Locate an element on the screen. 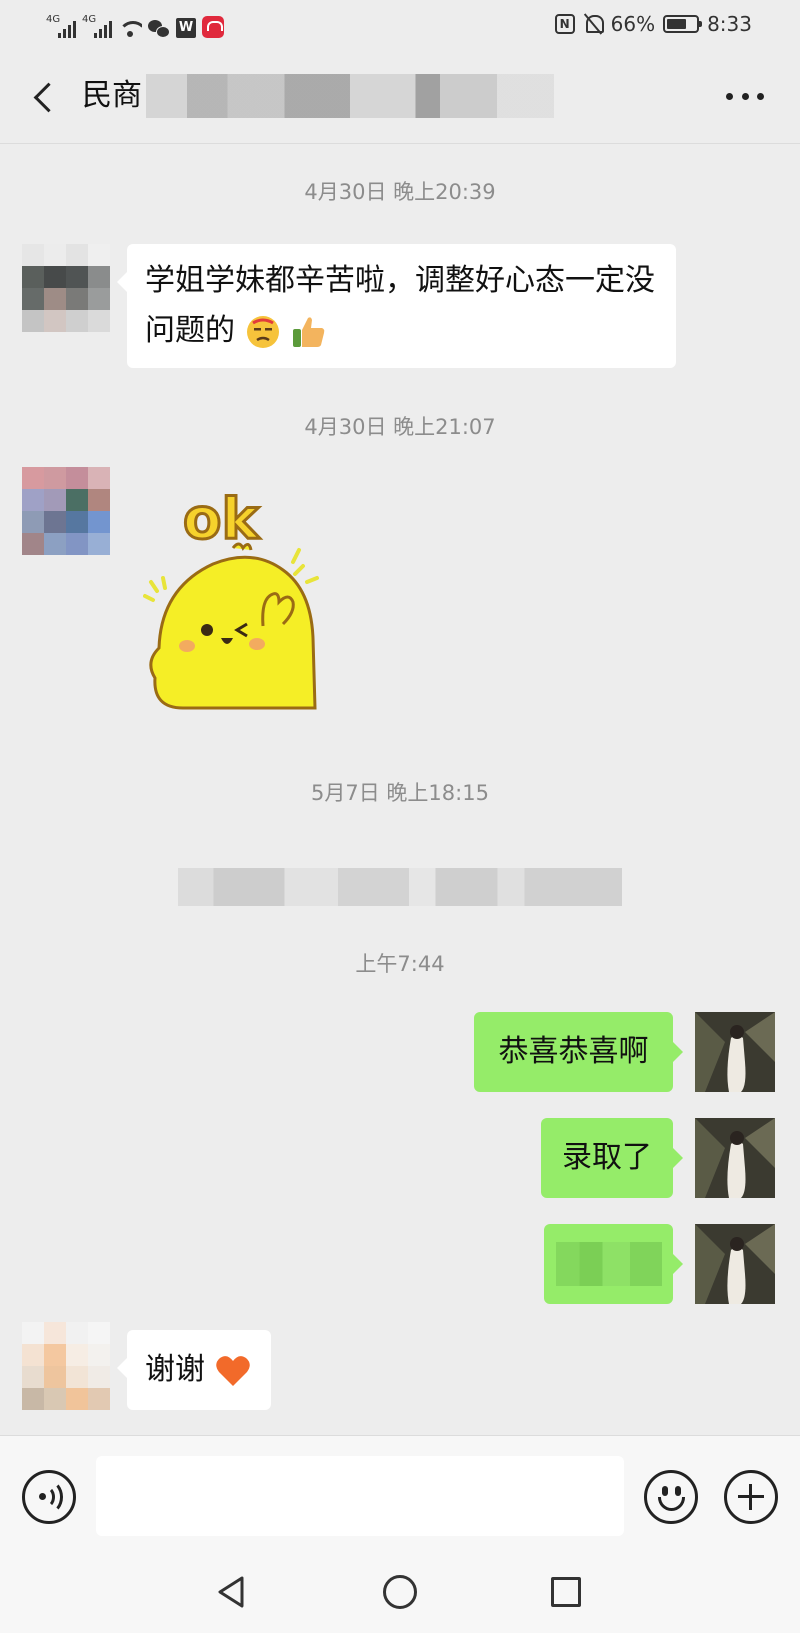 The width and height of the screenshot is (800, 1633). wechat-icon is located at coordinates (159, 29).